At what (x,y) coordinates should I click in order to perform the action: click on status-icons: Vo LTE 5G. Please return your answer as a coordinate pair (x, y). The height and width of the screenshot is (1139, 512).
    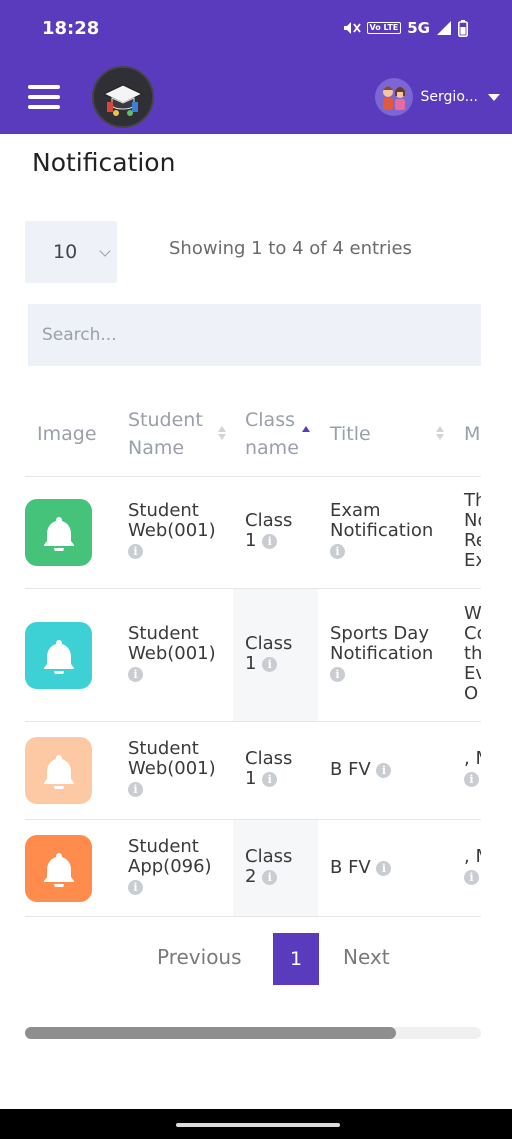
    Looking at the image, I should click on (405, 28).